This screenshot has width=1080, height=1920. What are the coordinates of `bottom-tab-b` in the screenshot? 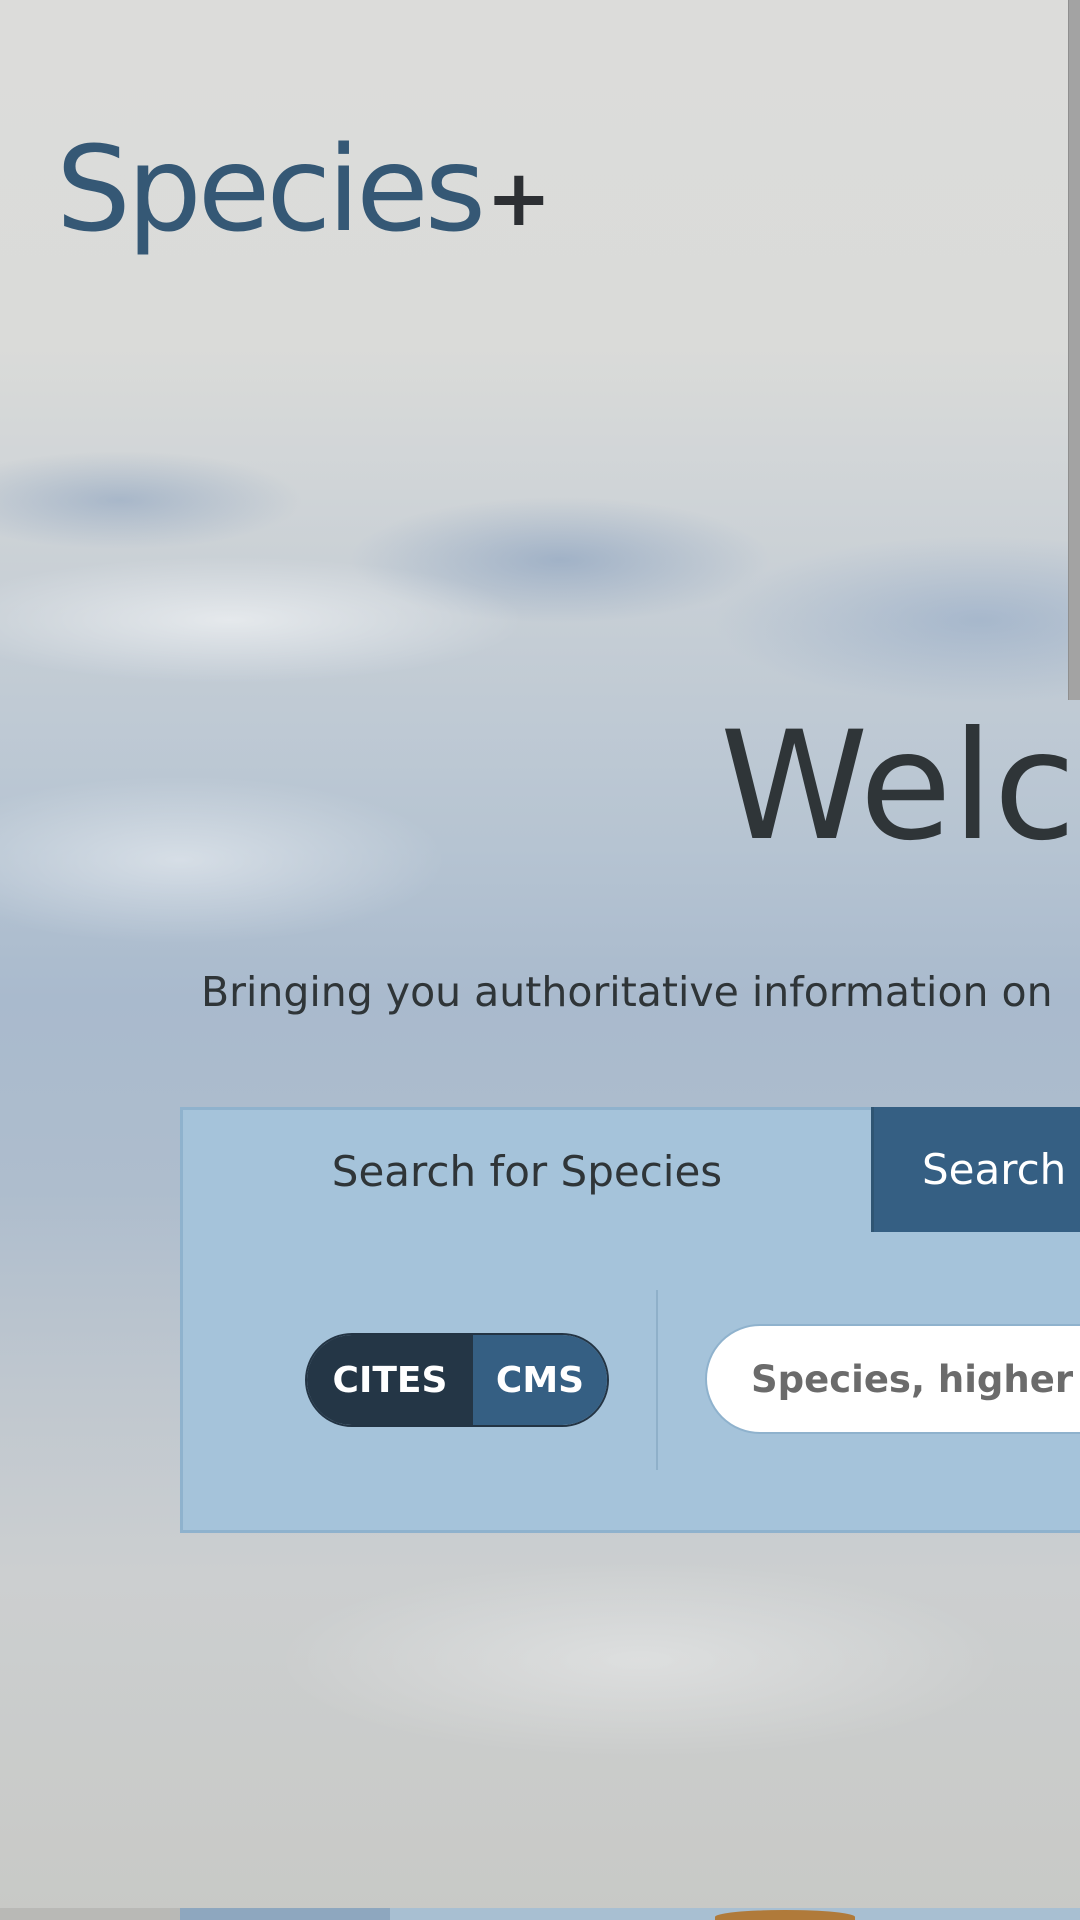 It's located at (285, 1914).